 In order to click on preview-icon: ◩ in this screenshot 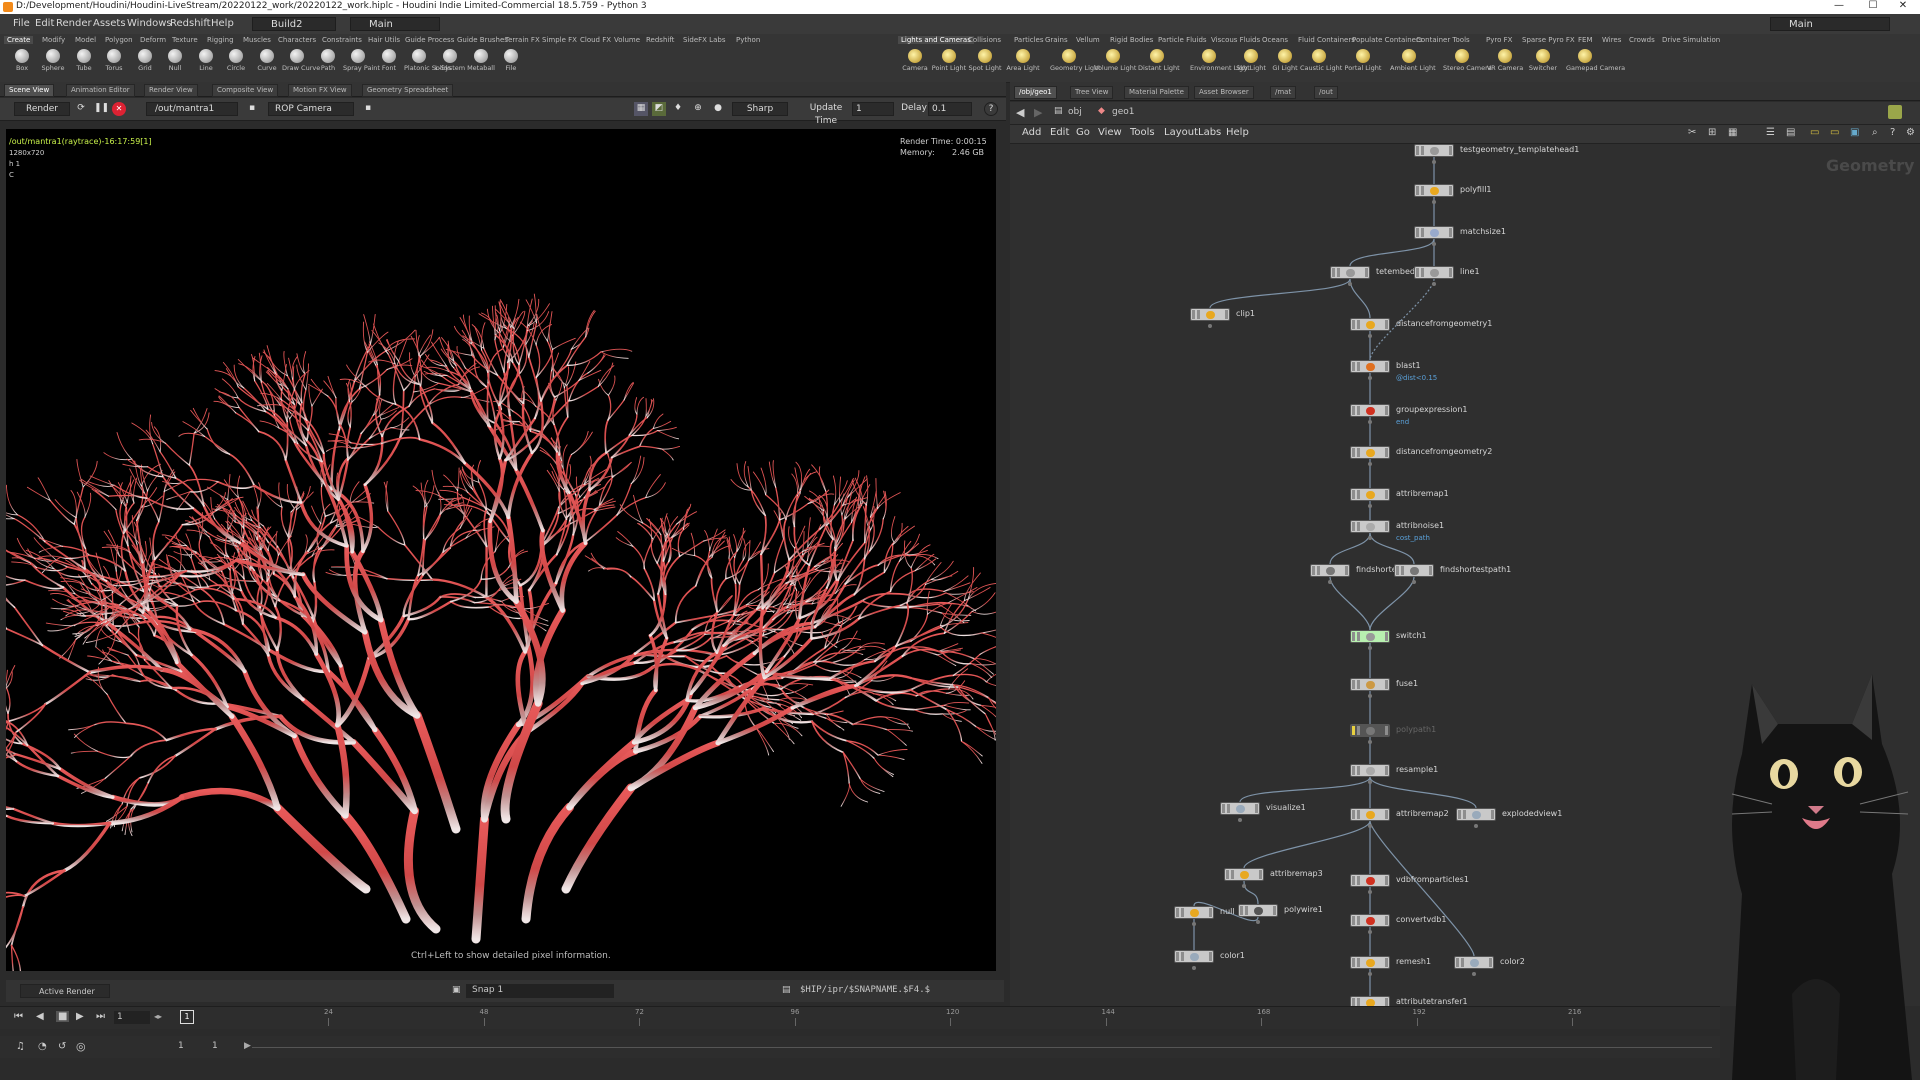, I will do `click(659, 109)`.